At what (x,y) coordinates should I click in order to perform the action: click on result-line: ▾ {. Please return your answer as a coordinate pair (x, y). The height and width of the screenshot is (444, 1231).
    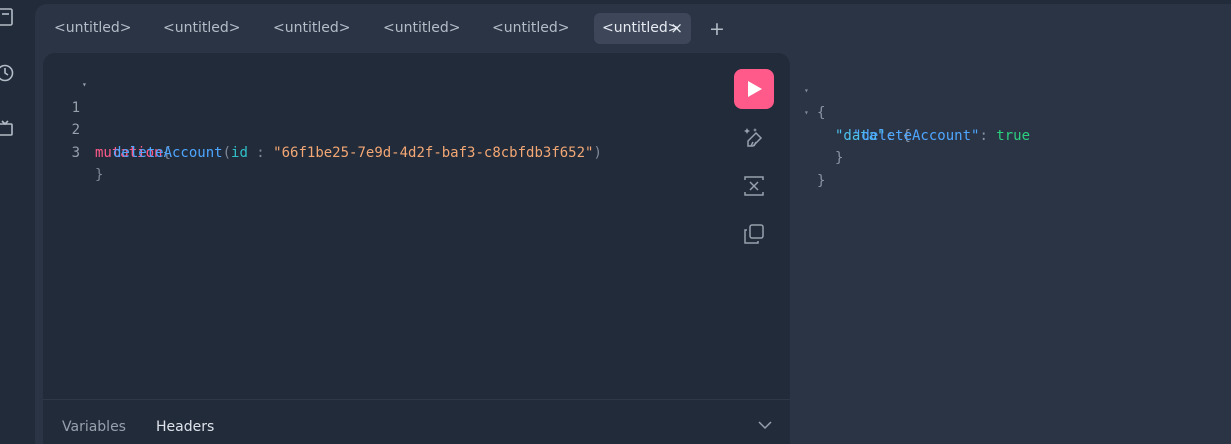
    Looking at the image, I should click on (1013, 89).